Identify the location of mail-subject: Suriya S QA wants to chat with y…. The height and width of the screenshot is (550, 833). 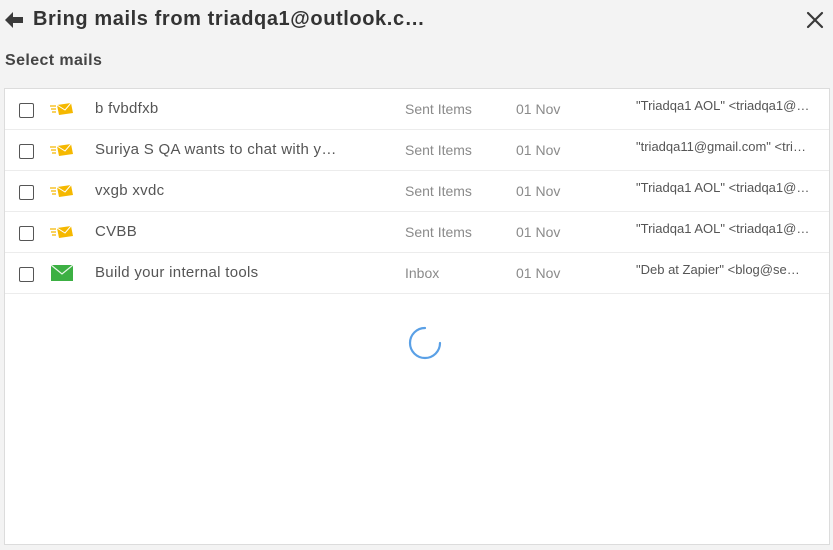
(216, 149).